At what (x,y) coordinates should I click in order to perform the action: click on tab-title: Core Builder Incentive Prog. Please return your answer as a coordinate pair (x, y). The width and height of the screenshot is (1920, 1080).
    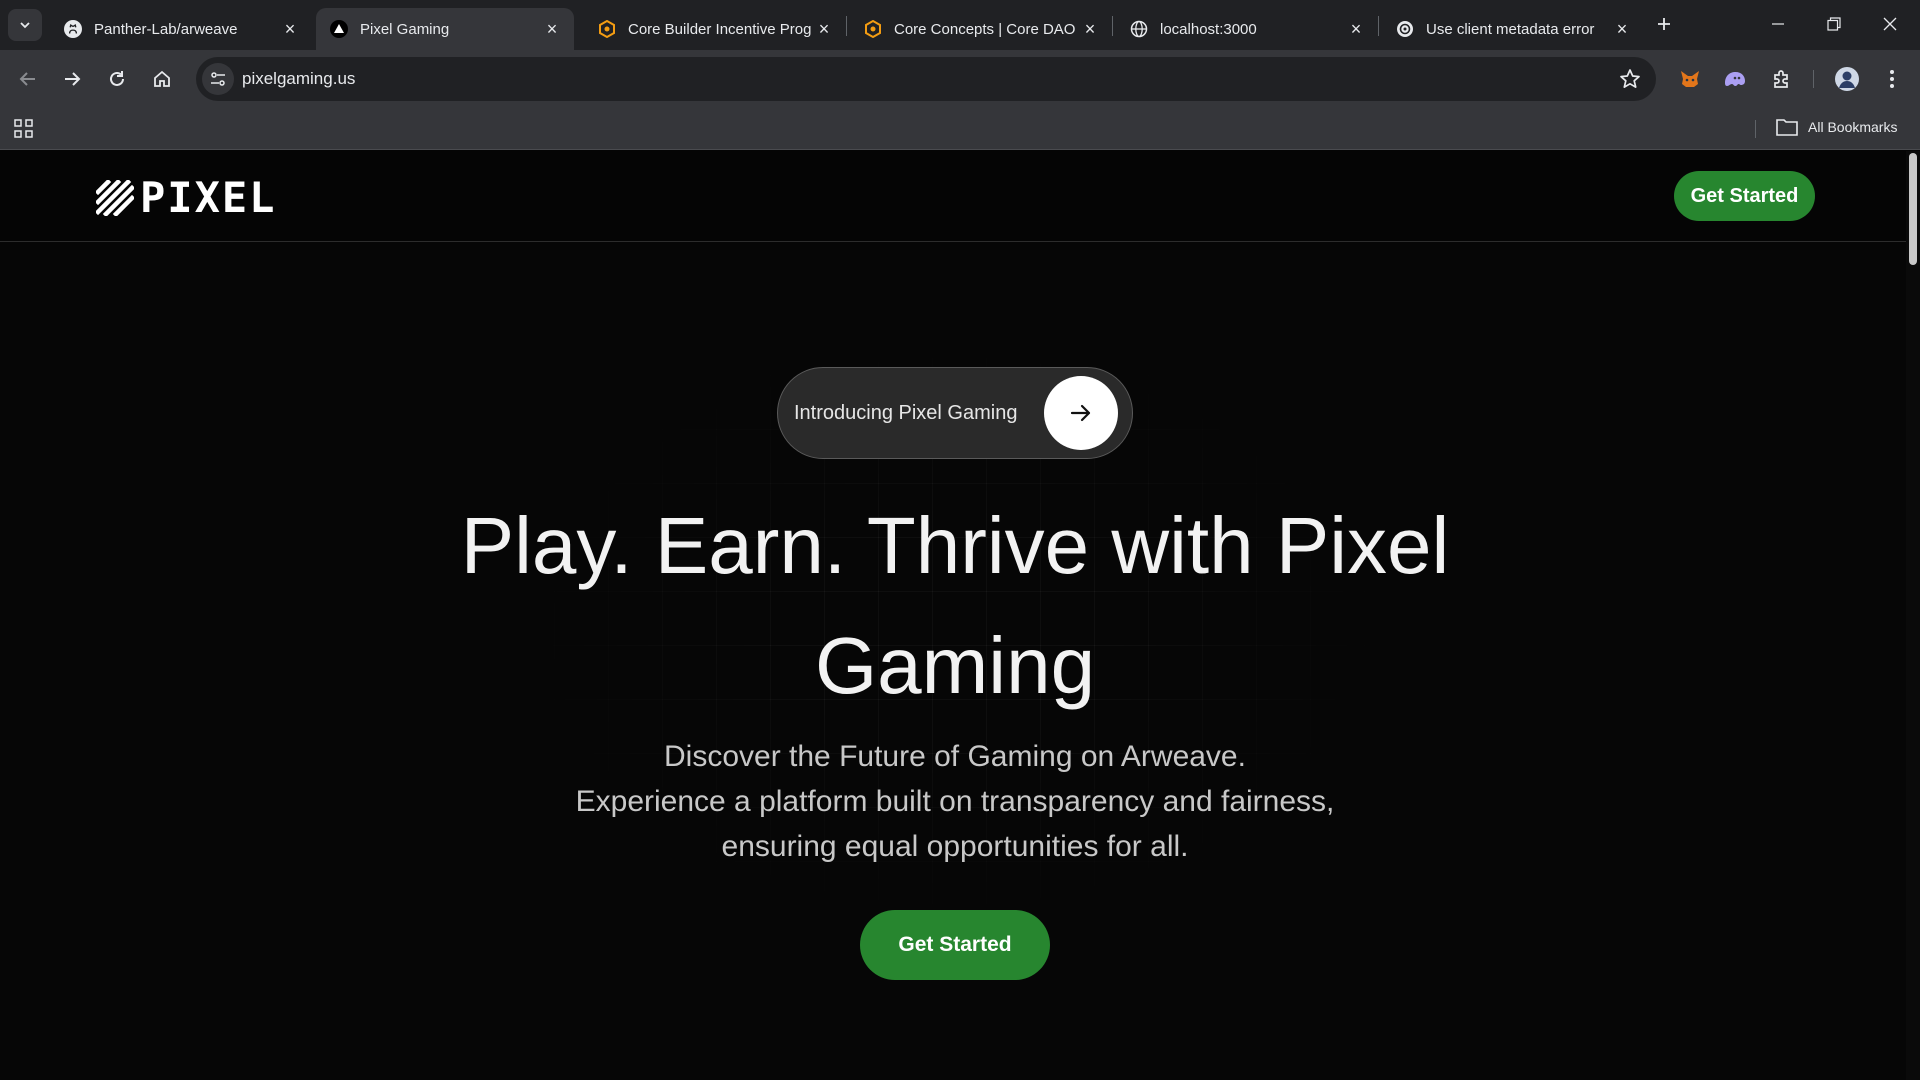
    Looking at the image, I should click on (720, 29).